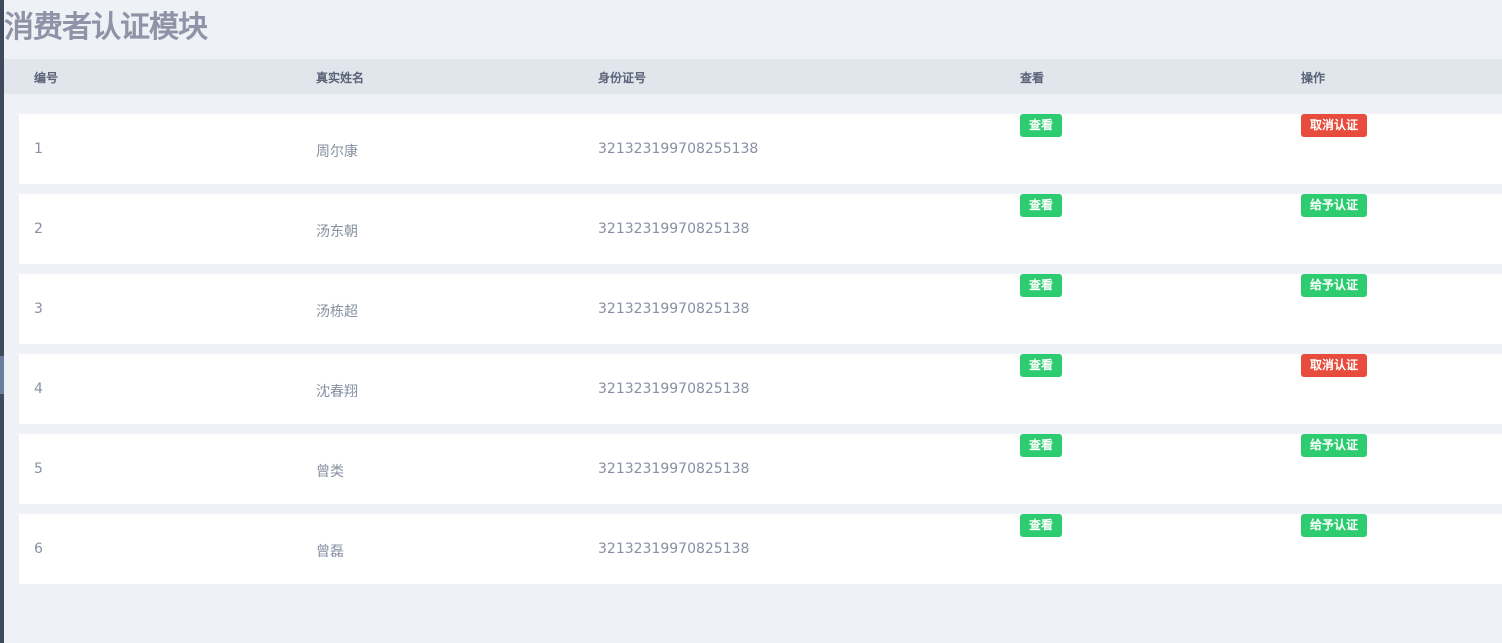  I want to click on table-row: 5 曾类 32132319970825138 查看 给予认证, so click(760, 469).